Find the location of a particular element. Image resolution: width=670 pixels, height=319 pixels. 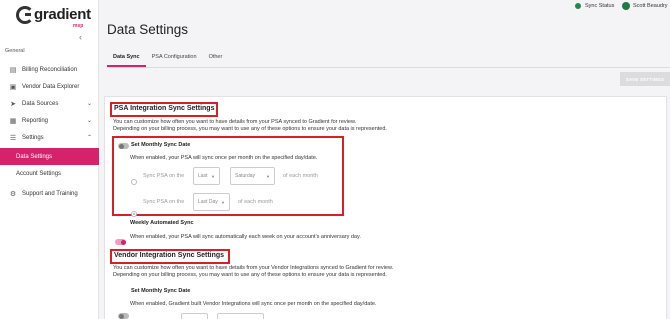

sync-status: Sync Status is located at coordinates (594, 6).